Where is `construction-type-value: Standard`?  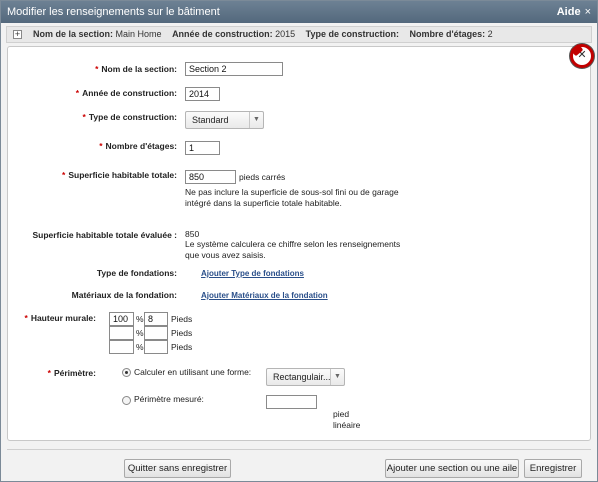
construction-type-value: Standard is located at coordinates (210, 120).